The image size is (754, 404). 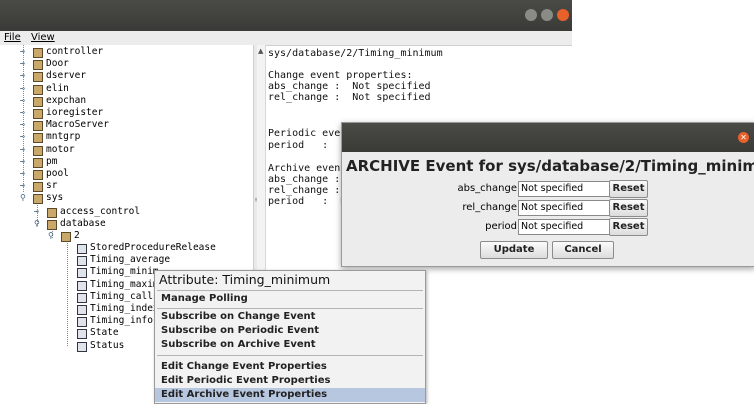 I want to click on tree-item-label: dserver, so click(x=66, y=76).